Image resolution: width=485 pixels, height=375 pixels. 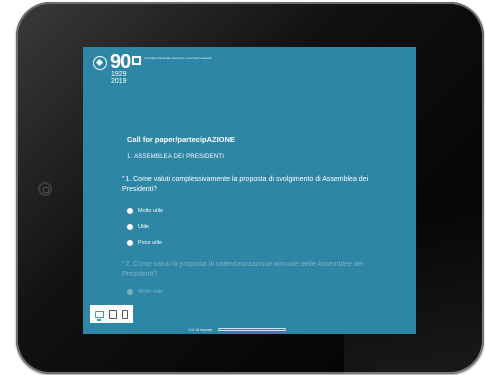 What do you see at coordinates (124, 314) in the screenshot?
I see `phone-icon` at bounding box center [124, 314].